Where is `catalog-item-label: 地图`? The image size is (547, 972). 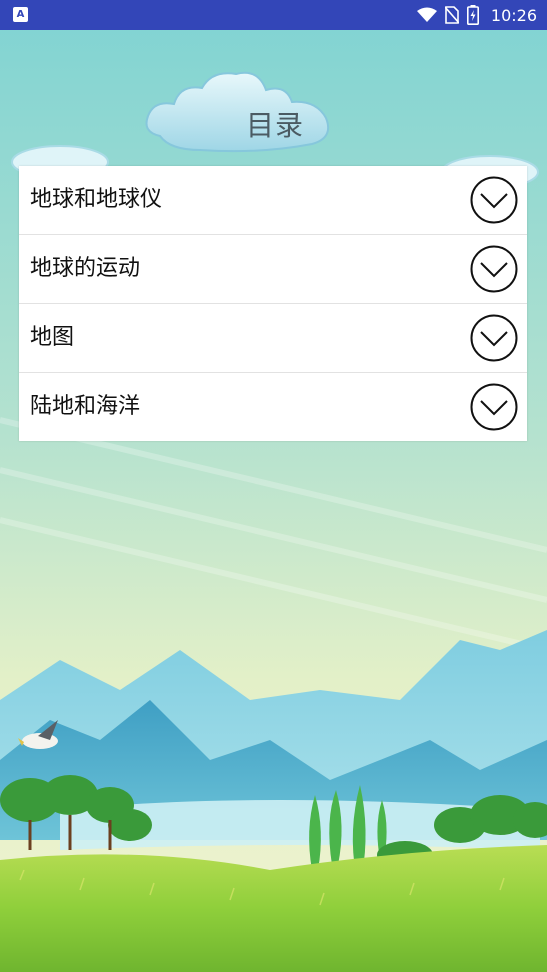
catalog-item-label: 地图 is located at coordinates (52, 337).